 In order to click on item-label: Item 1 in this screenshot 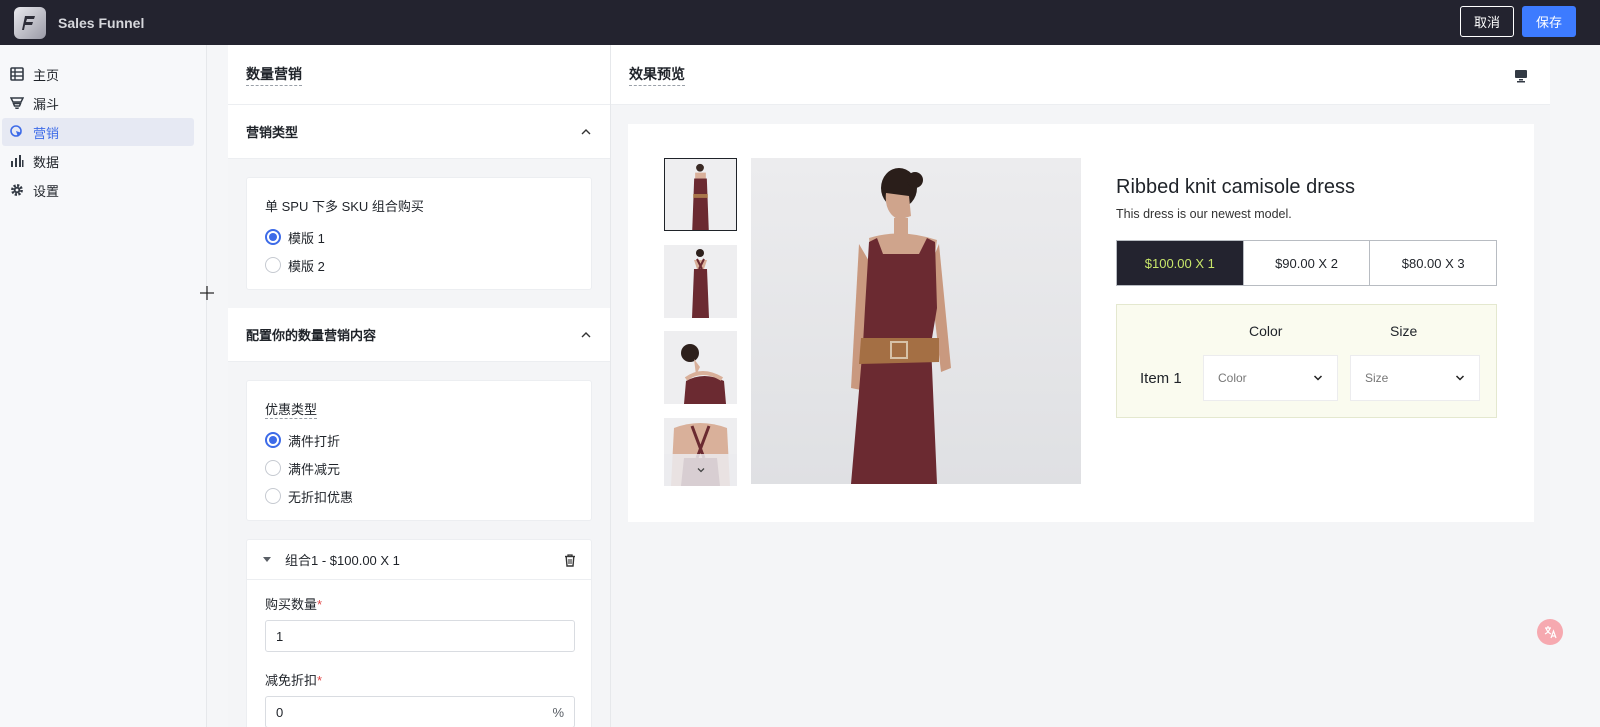, I will do `click(1161, 378)`.